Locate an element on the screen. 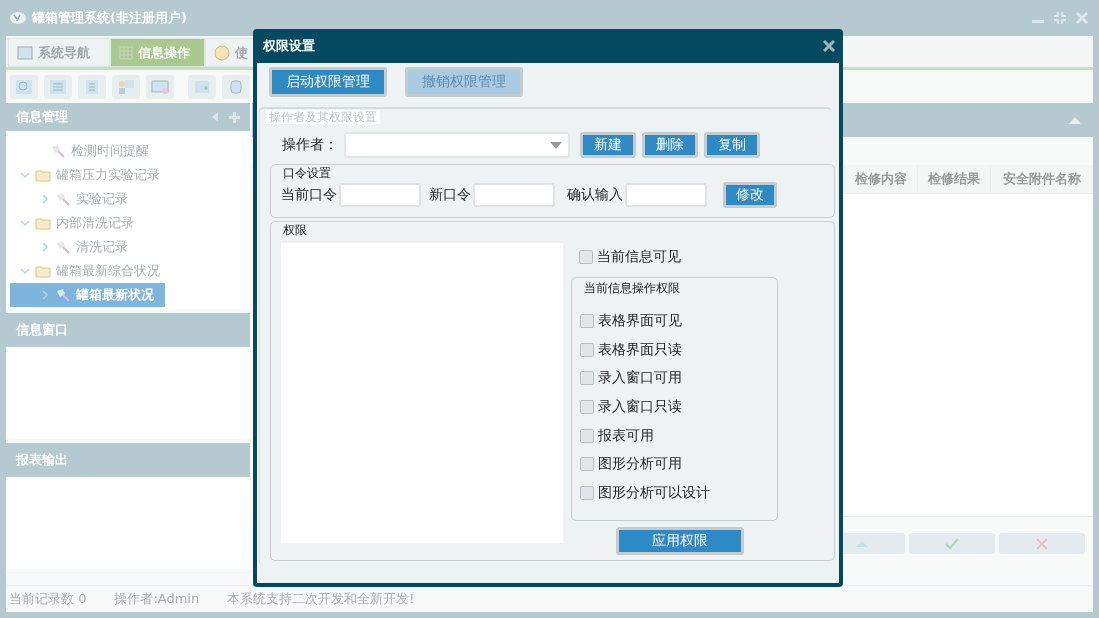 The image size is (1099, 618). column-header: 安全附件名称 is located at coordinates (1041, 179).